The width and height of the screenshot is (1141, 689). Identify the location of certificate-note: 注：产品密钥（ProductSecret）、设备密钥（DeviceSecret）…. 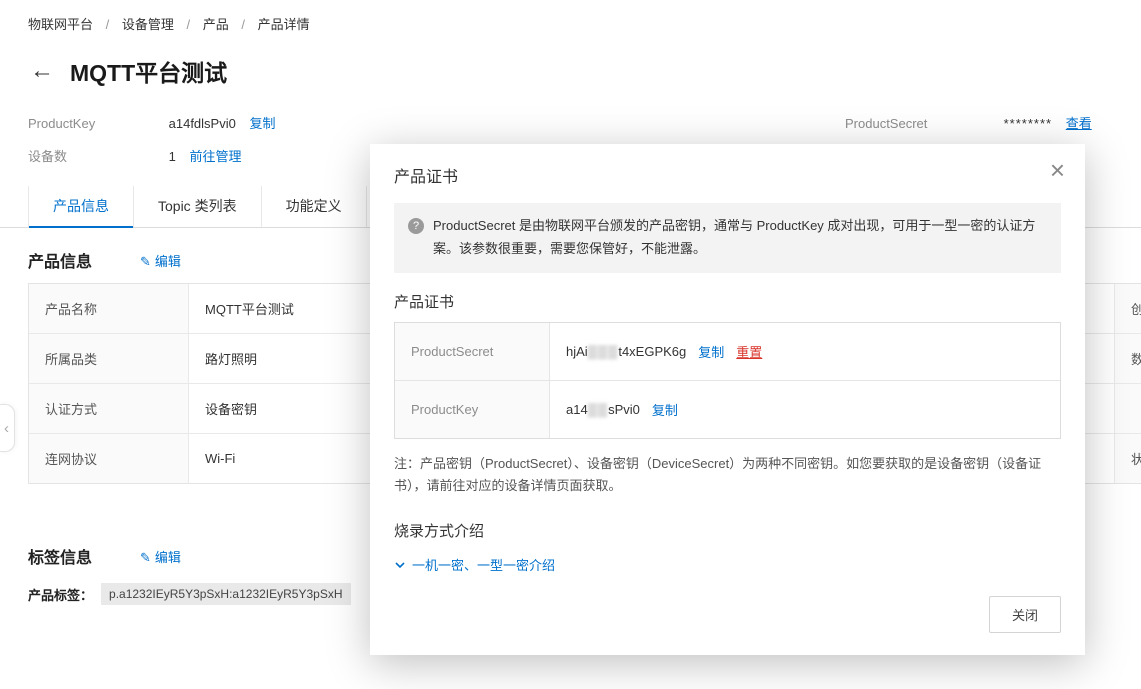
(718, 474).